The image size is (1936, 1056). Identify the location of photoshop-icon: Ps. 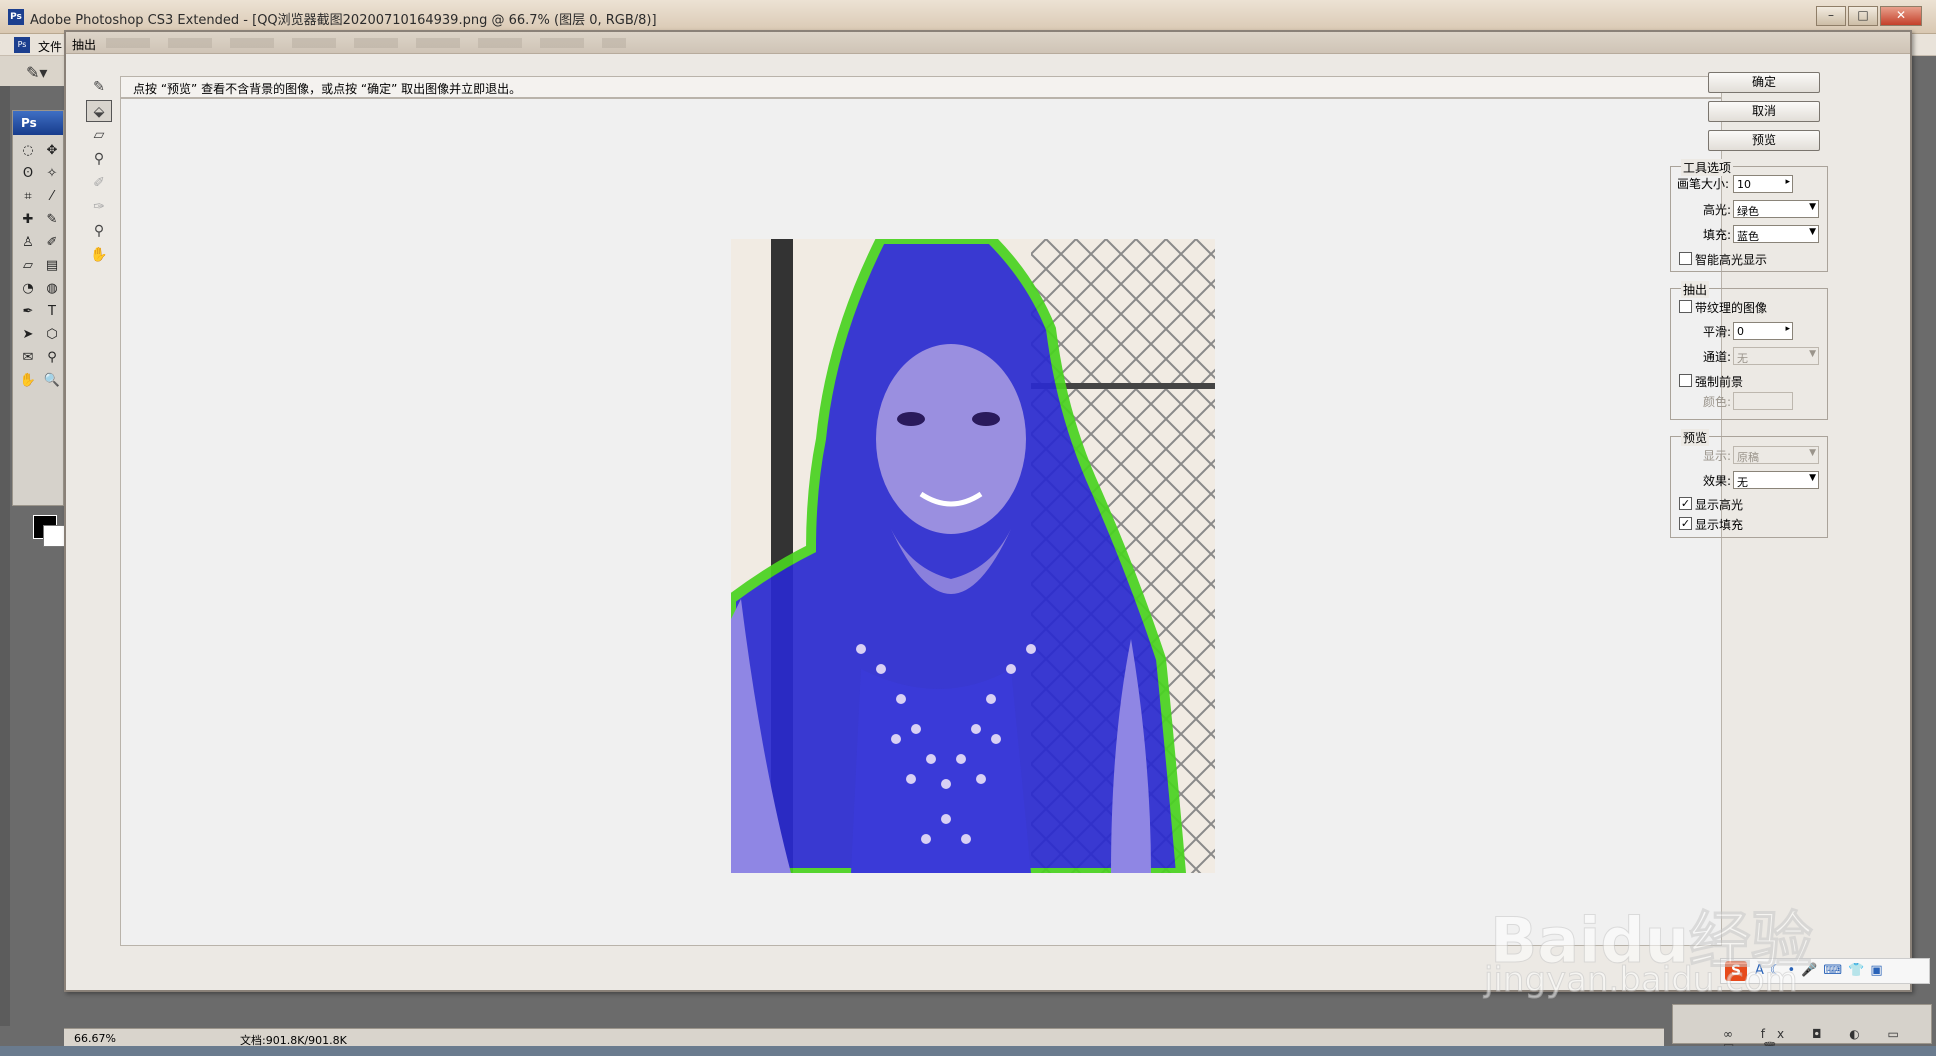
(16, 17).